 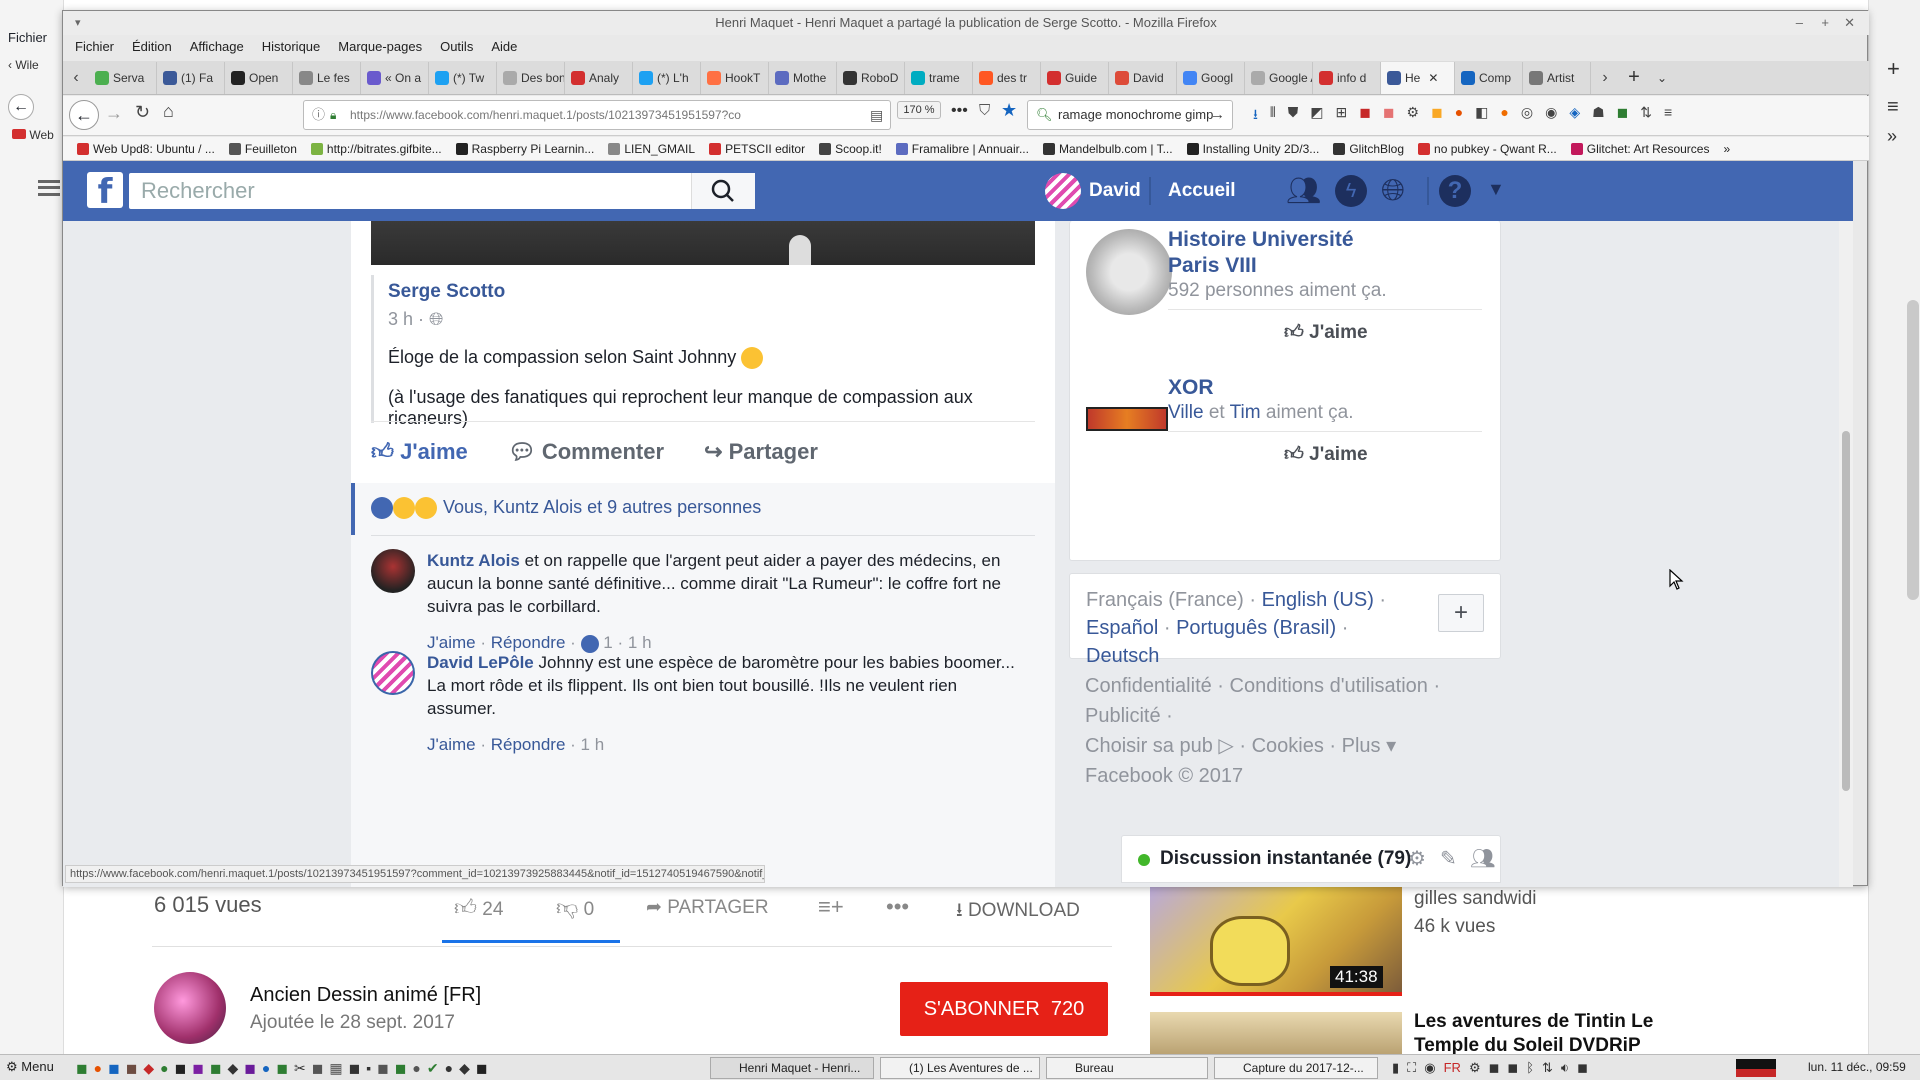 What do you see at coordinates (1605, 78) in the screenshot?
I see `tabs-scroll-right-icon: ›` at bounding box center [1605, 78].